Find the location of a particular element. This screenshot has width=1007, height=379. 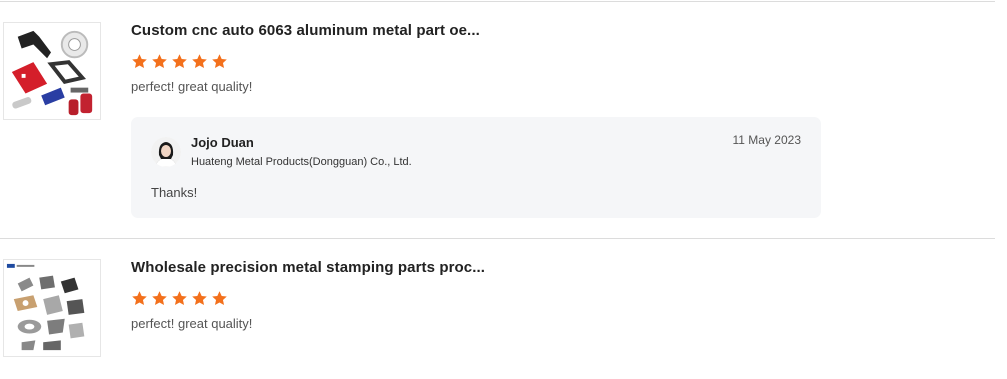

avatar is located at coordinates (166, 152).